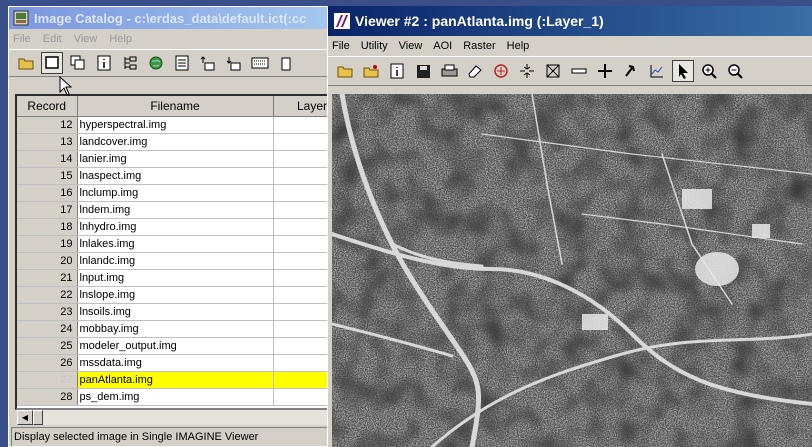 The height and width of the screenshot is (447, 812). Describe the element at coordinates (260, 63) in the screenshot. I see `keyboard-icon` at that location.